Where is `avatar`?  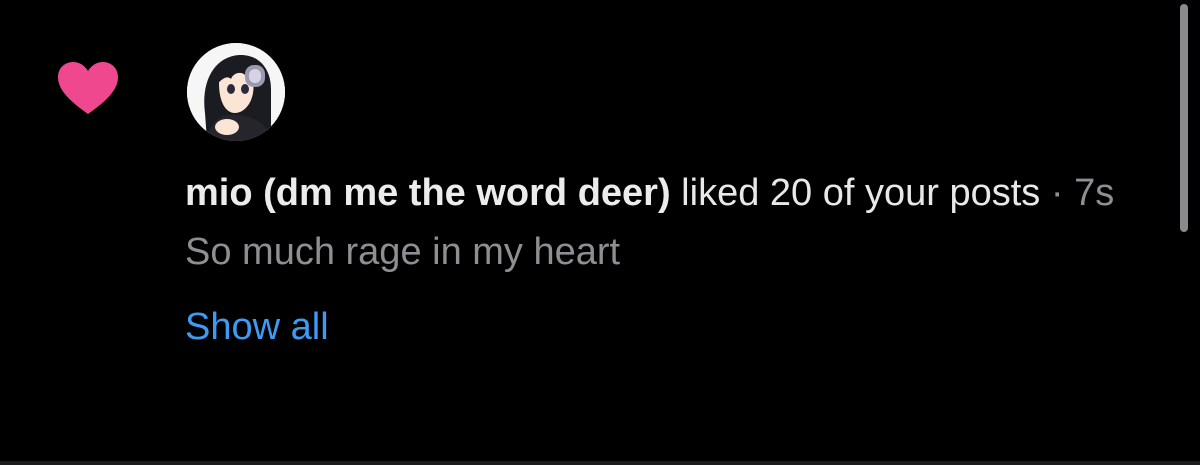
avatar is located at coordinates (236, 92).